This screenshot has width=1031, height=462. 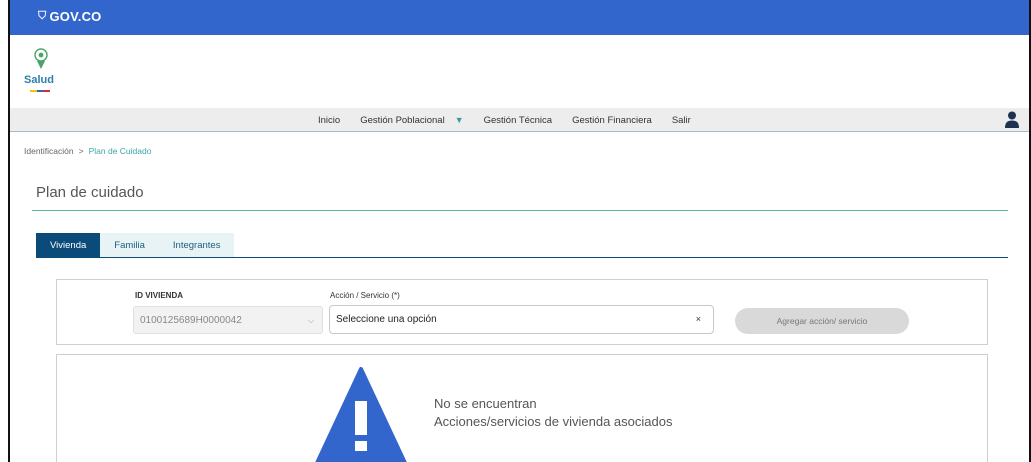 I want to click on id-vivienda-value: 0100125689H0000042, so click(x=191, y=320).